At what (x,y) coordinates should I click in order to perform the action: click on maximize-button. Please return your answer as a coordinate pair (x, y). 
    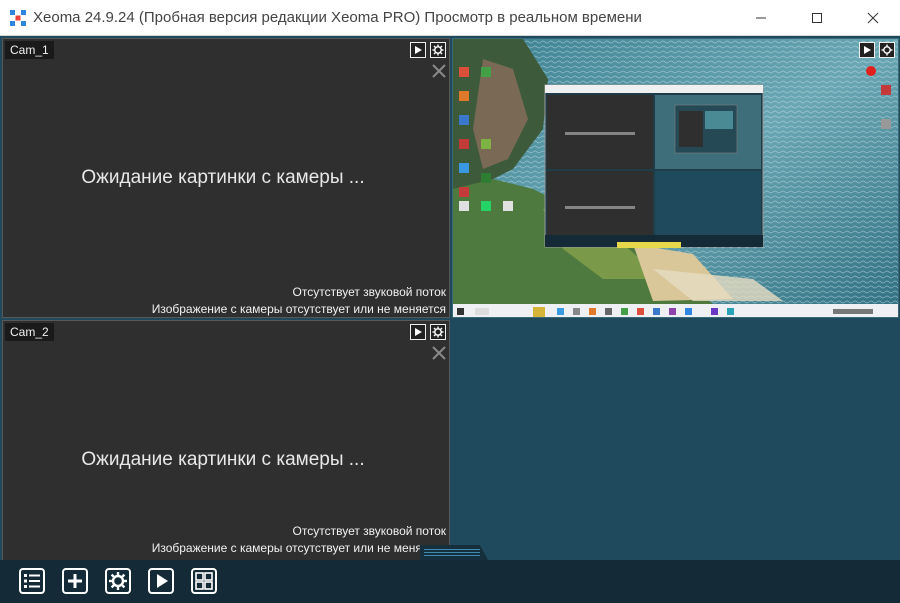
    Looking at the image, I should click on (817, 18).